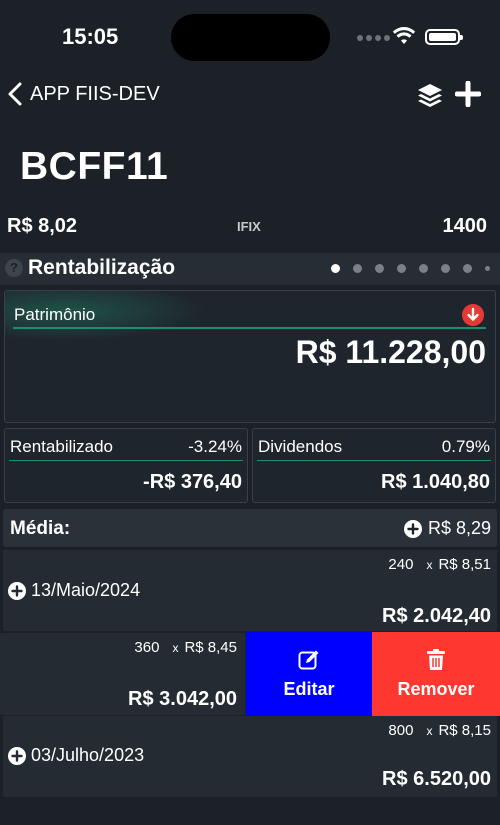 The image size is (500, 825). What do you see at coordinates (76, 755) in the screenshot?
I see `entry-date: 03/Julho/2023` at bounding box center [76, 755].